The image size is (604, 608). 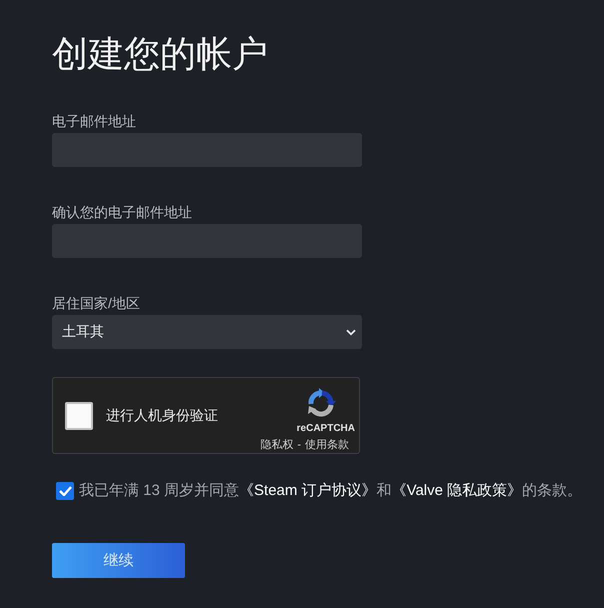 What do you see at coordinates (94, 121) in the screenshot?
I see `field-label: 电子邮件地址` at bounding box center [94, 121].